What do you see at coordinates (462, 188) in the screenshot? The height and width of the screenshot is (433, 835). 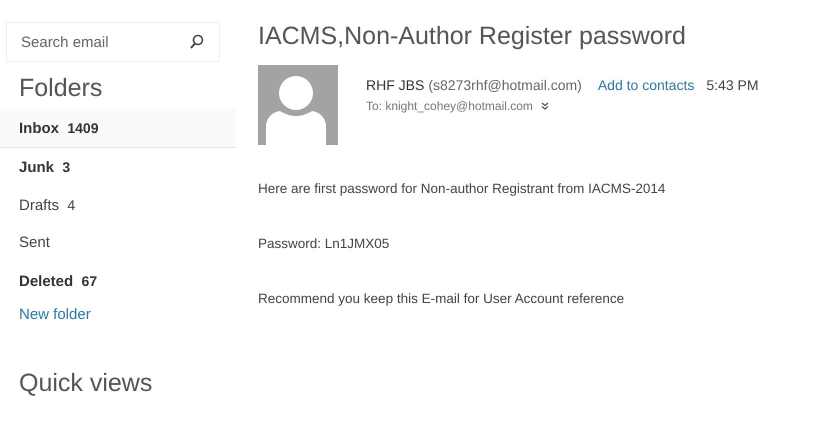 I see `message-text: Here are first password for Non-author Registrant from IACMS-2014` at bounding box center [462, 188].